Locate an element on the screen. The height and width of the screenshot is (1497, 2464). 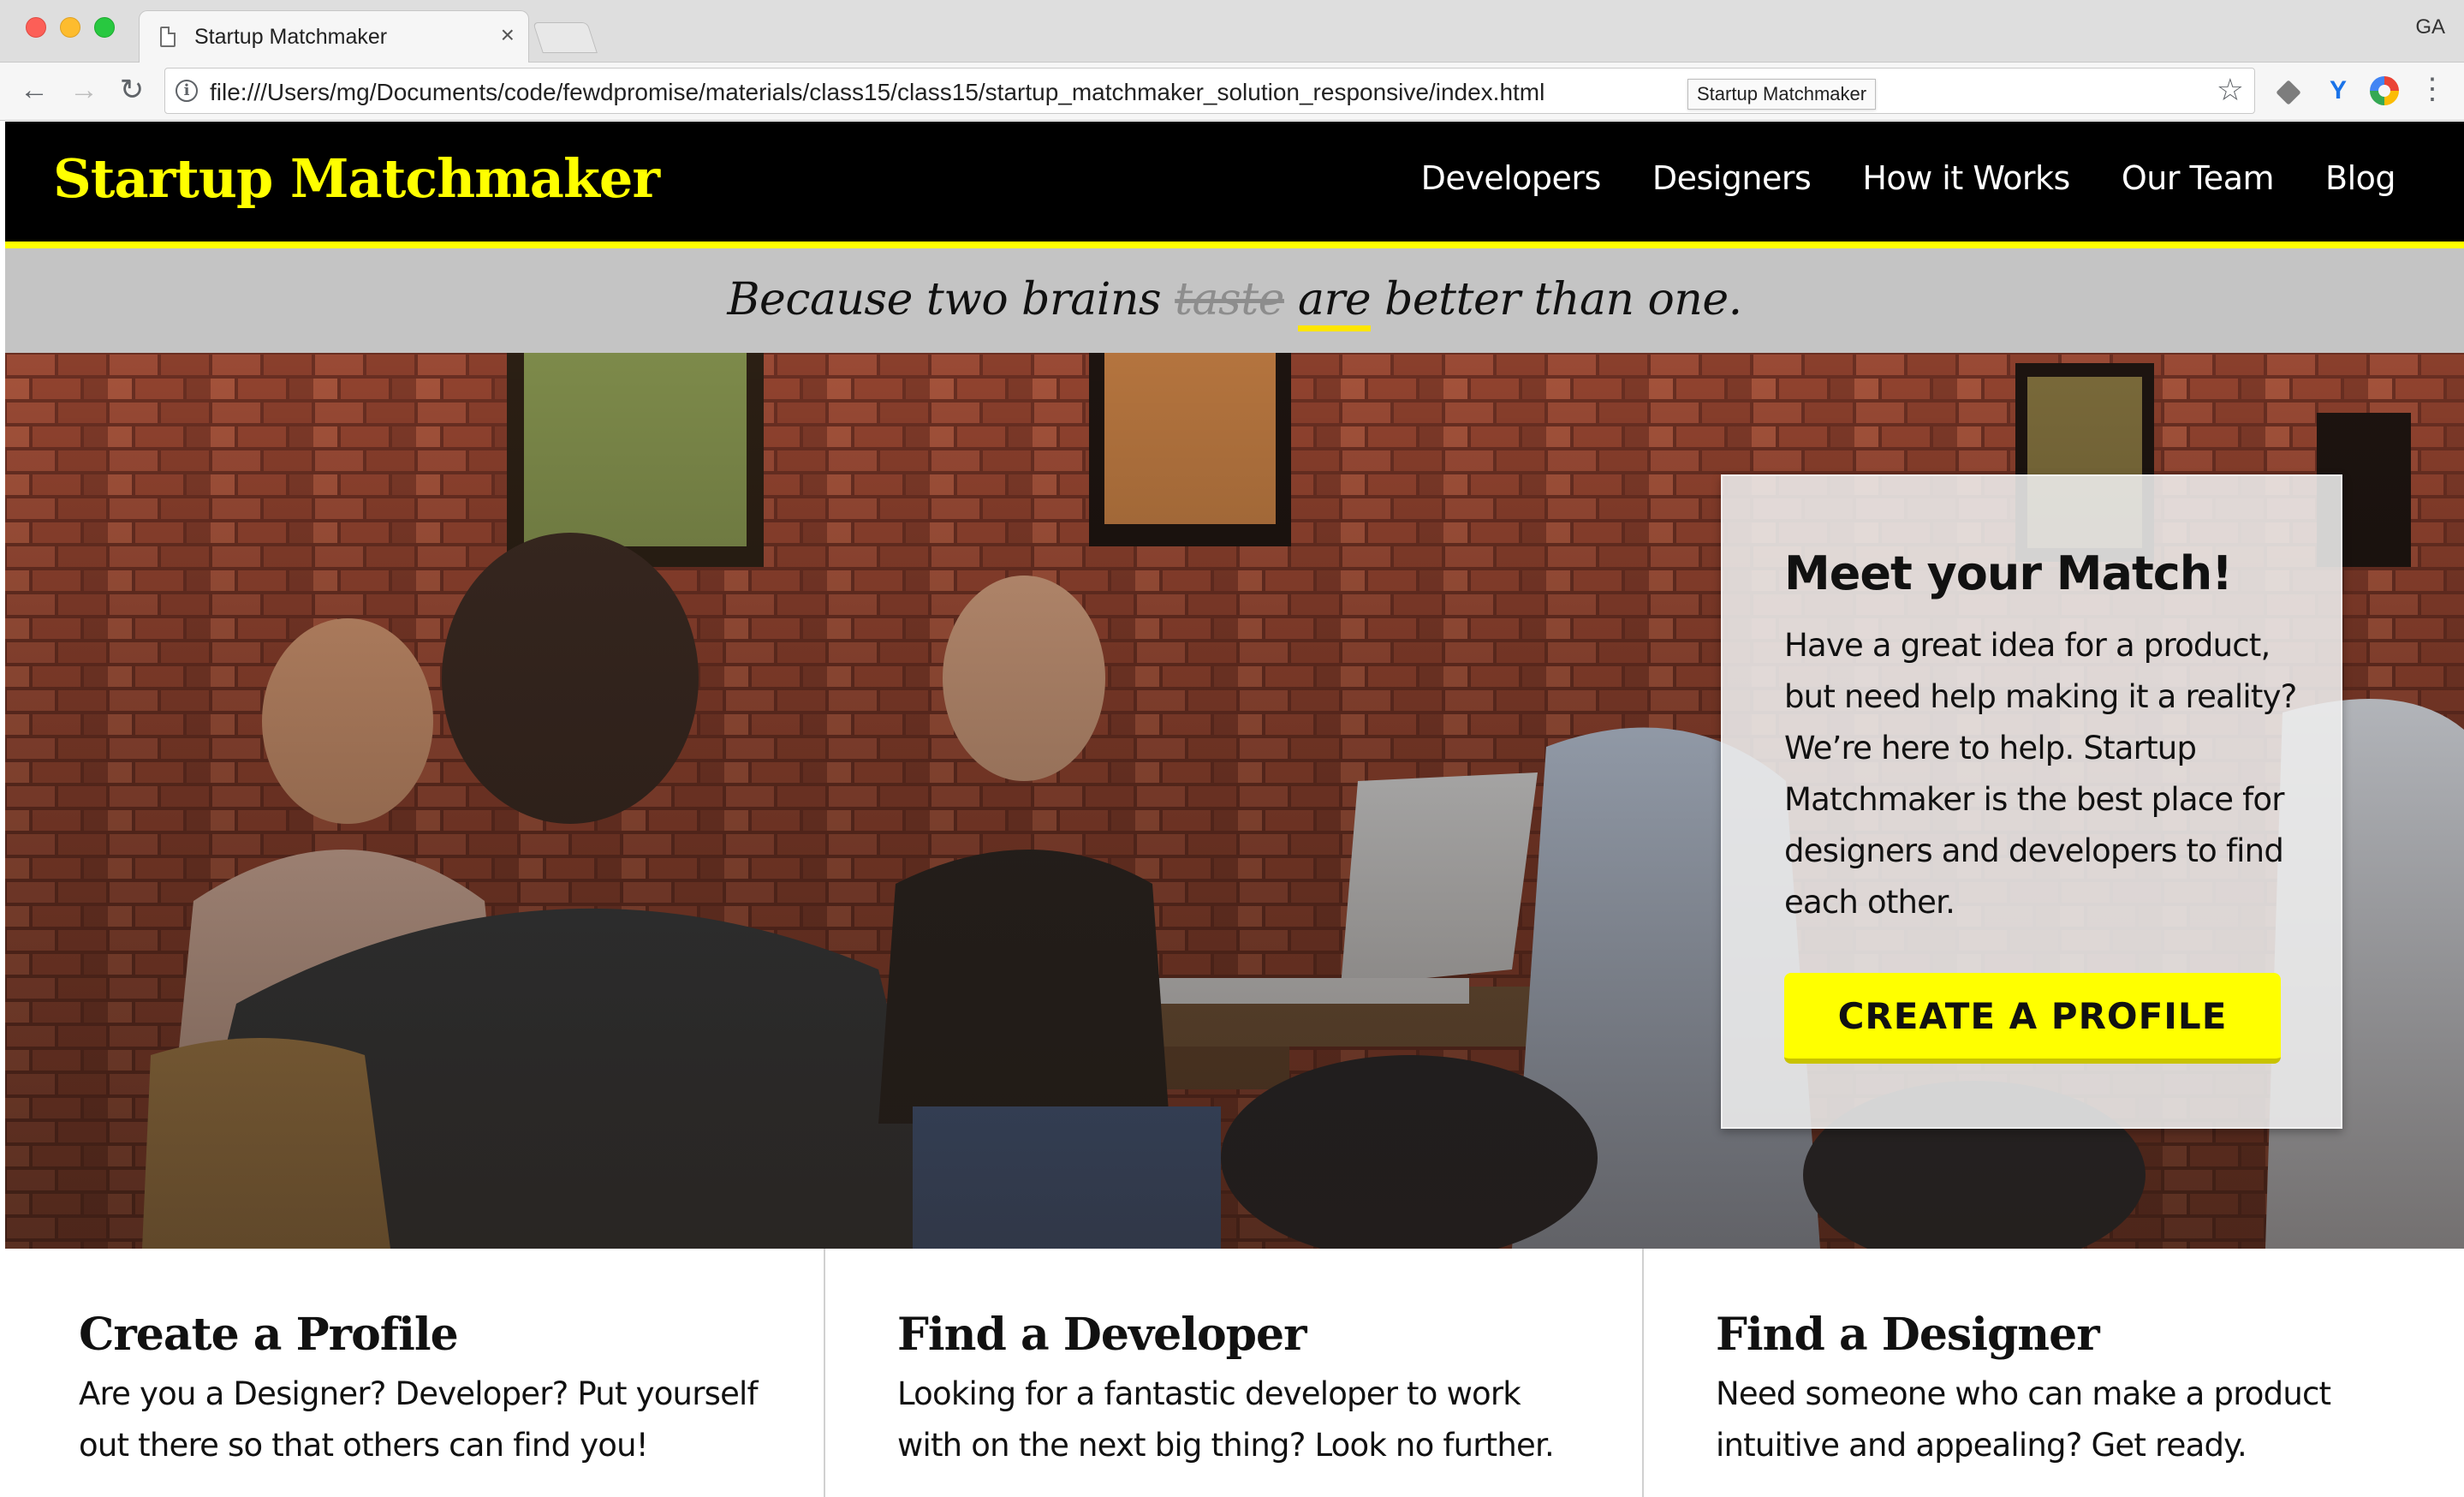
close-icon: × is located at coordinates (508, 35).